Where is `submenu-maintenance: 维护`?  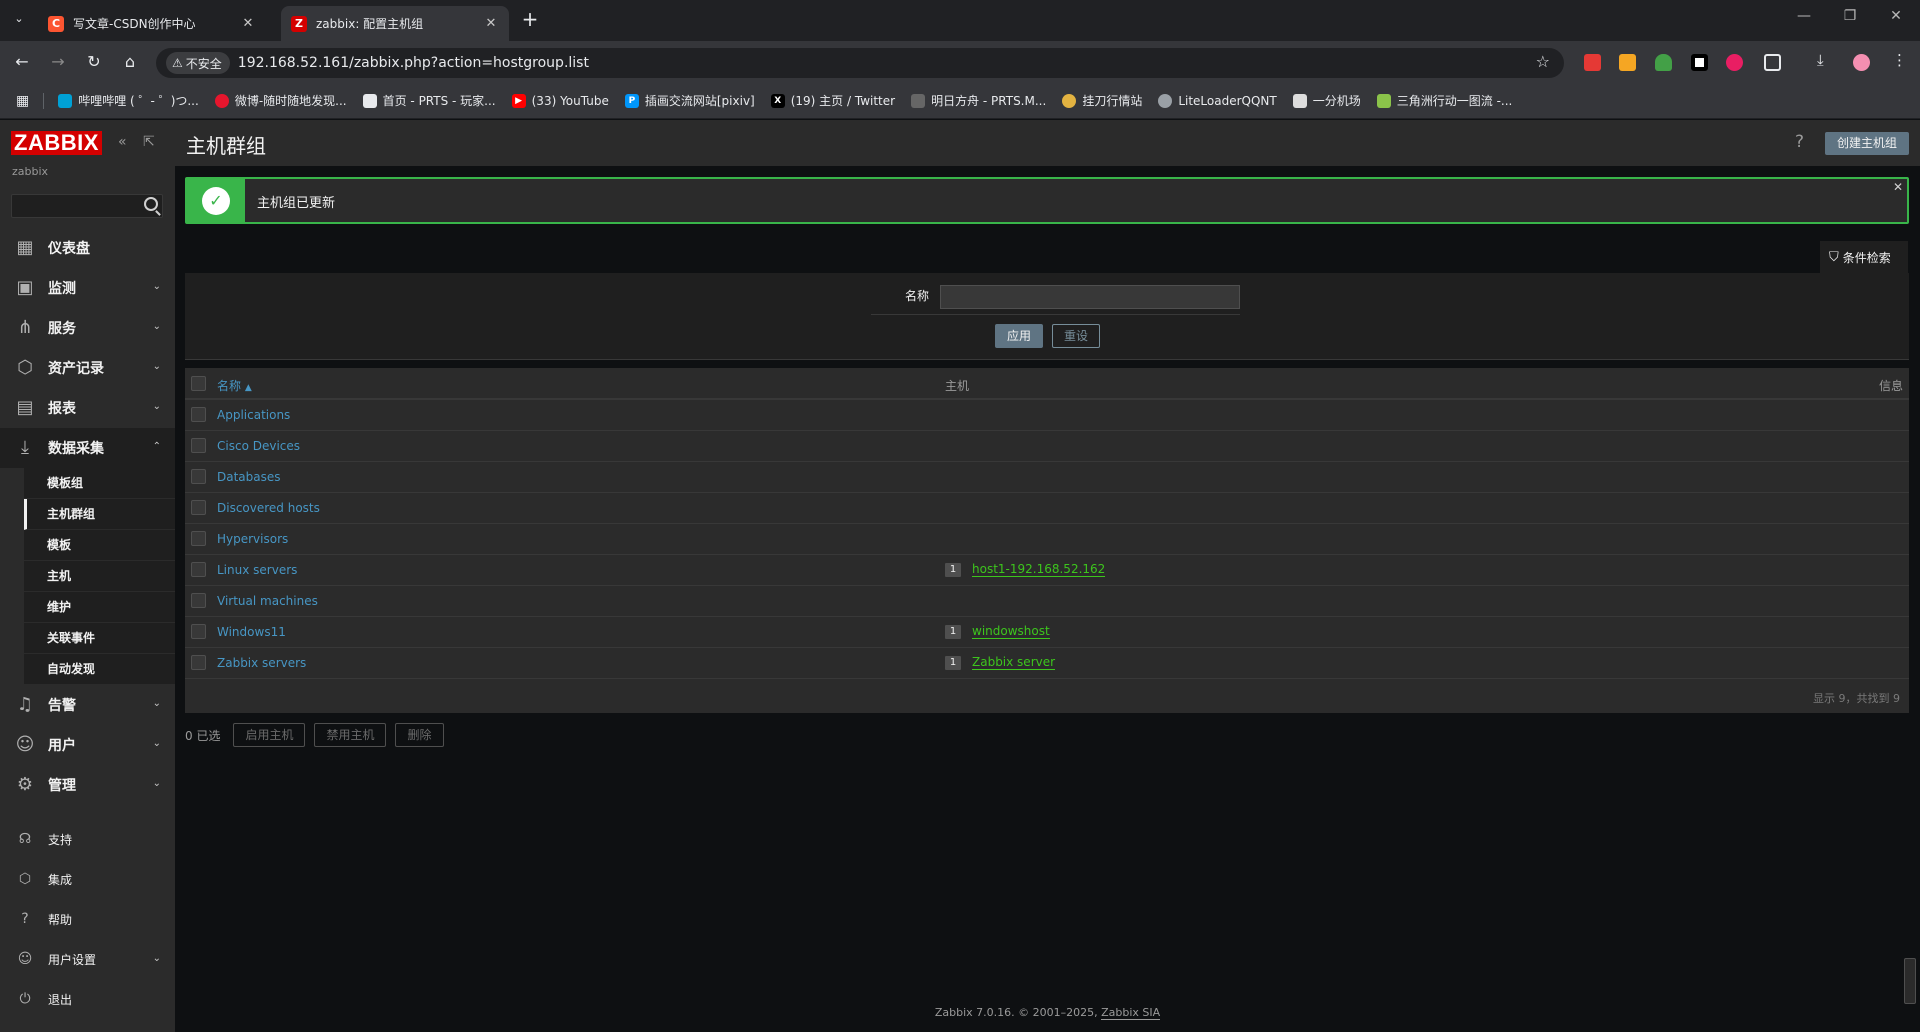 submenu-maintenance: 维护 is located at coordinates (99, 607).